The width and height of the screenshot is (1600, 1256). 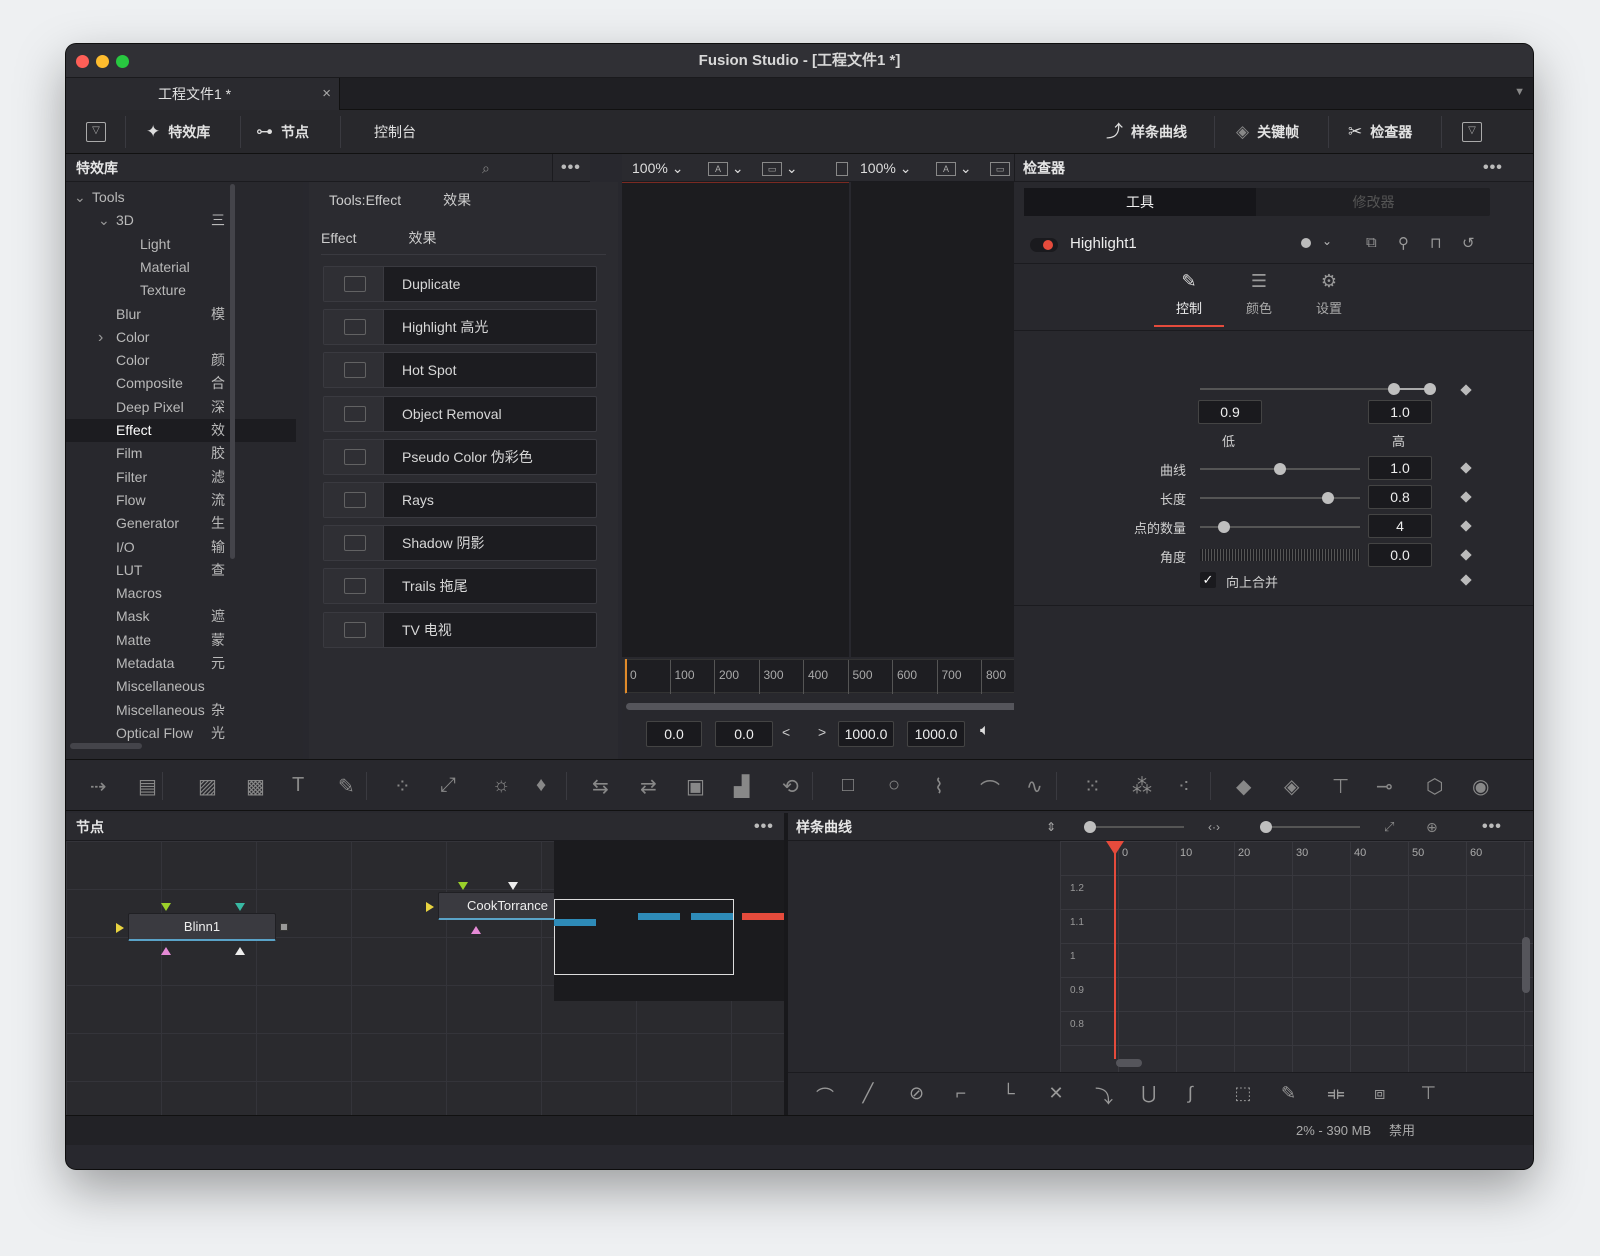 I want to click on bspline-icon: ⌒, so click(x=990, y=788).